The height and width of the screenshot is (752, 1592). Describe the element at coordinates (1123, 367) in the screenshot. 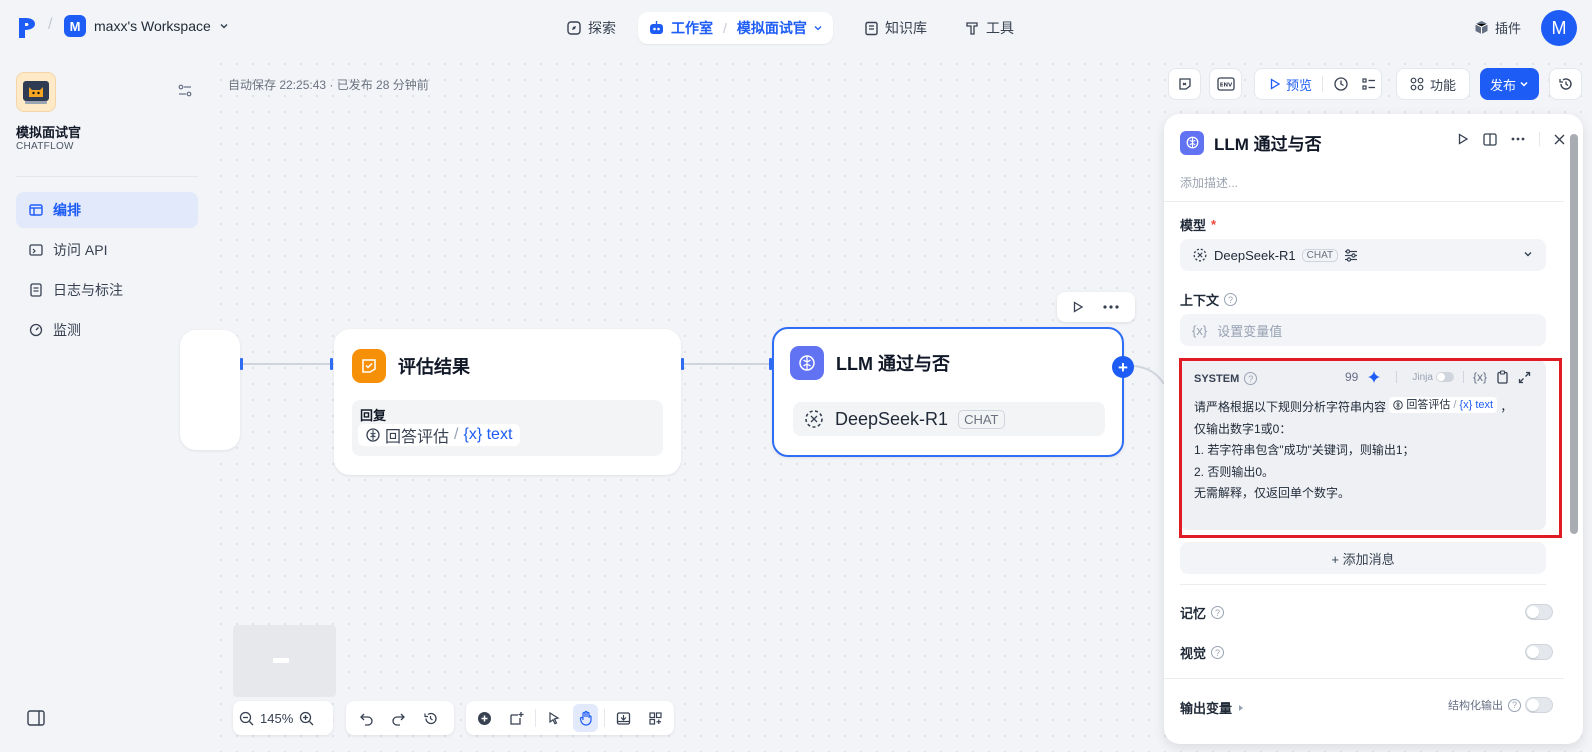

I see `add-next-node-button: +` at that location.